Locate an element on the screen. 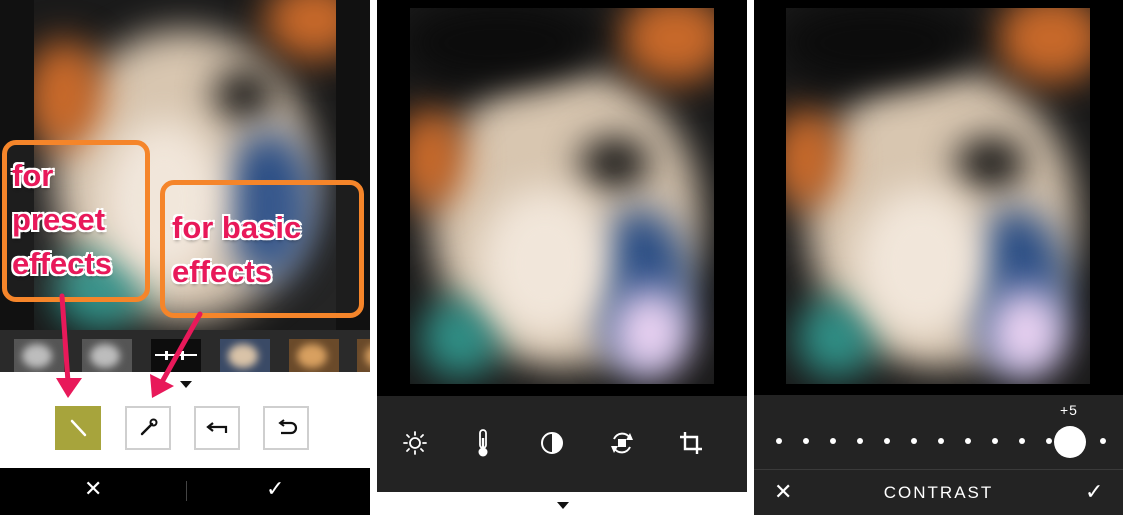 The image size is (1123, 515). rotate-button is located at coordinates (622, 443).